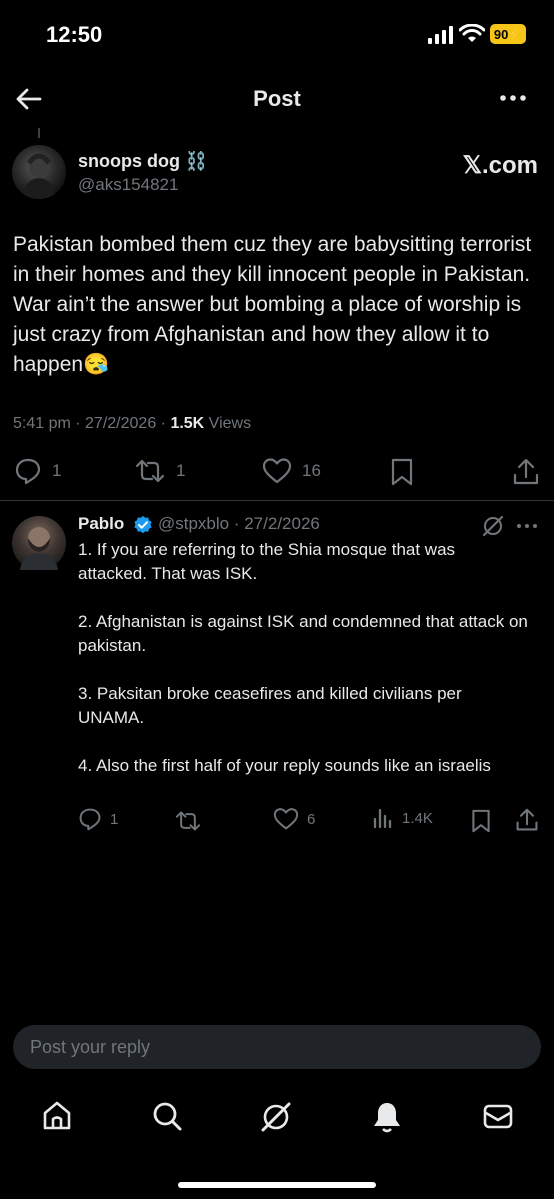  I want to click on battery-icon: 90 ⚡, so click(508, 34).